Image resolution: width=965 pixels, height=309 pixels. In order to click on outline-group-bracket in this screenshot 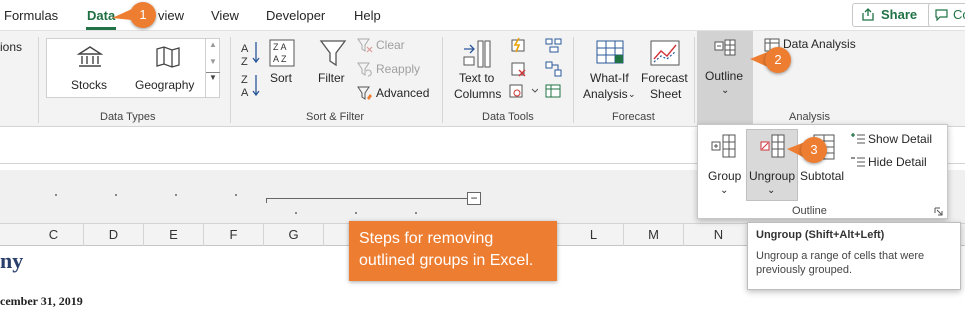, I will do `click(266, 200)`.